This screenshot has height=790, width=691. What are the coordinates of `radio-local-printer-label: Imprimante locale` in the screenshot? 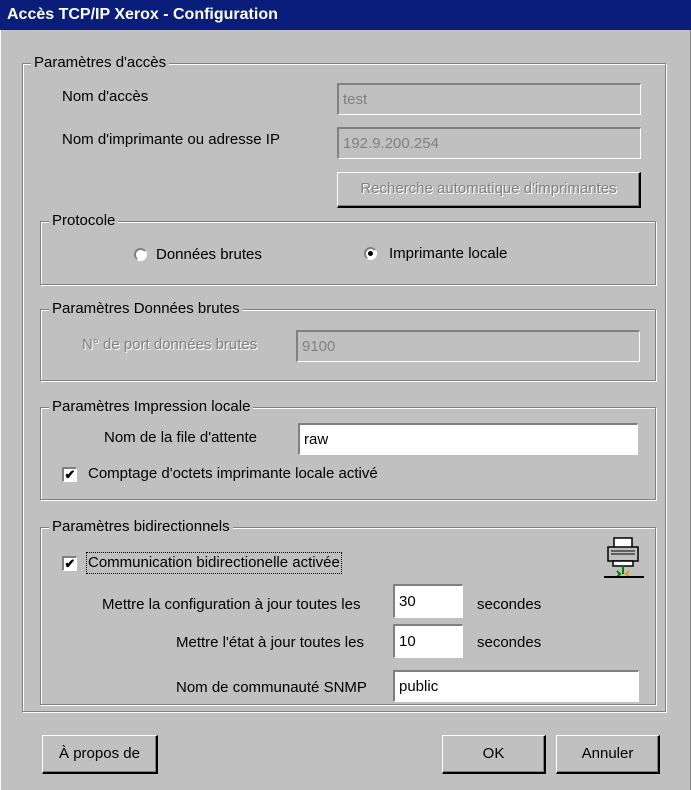 It's located at (448, 254).